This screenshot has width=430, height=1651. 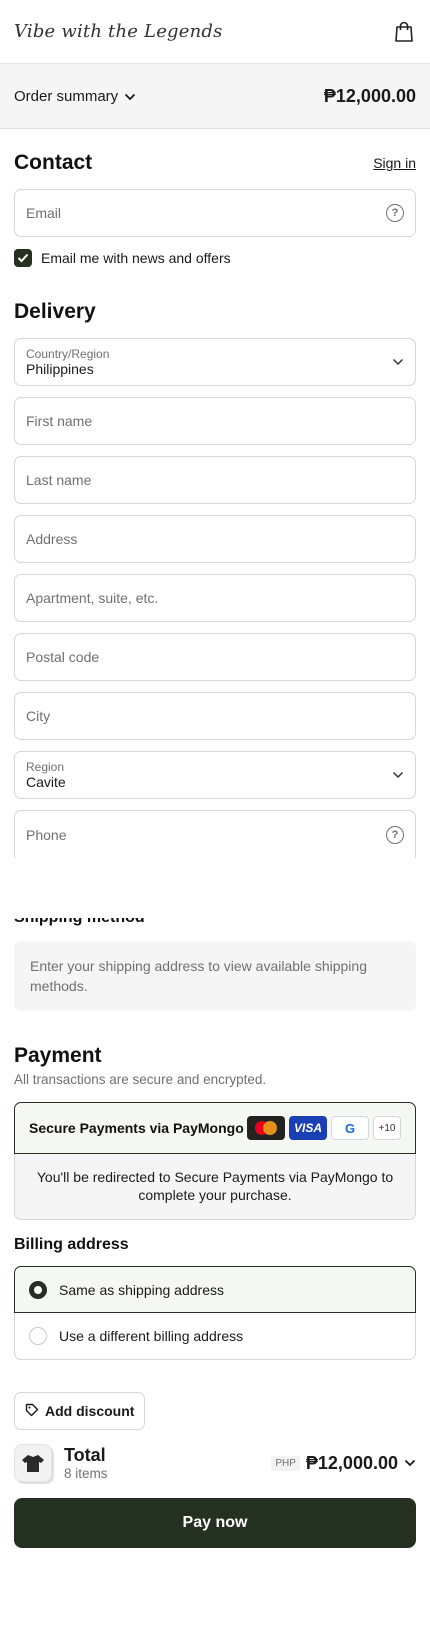 I want to click on phone-field: Phone ?, so click(x=215, y=834).